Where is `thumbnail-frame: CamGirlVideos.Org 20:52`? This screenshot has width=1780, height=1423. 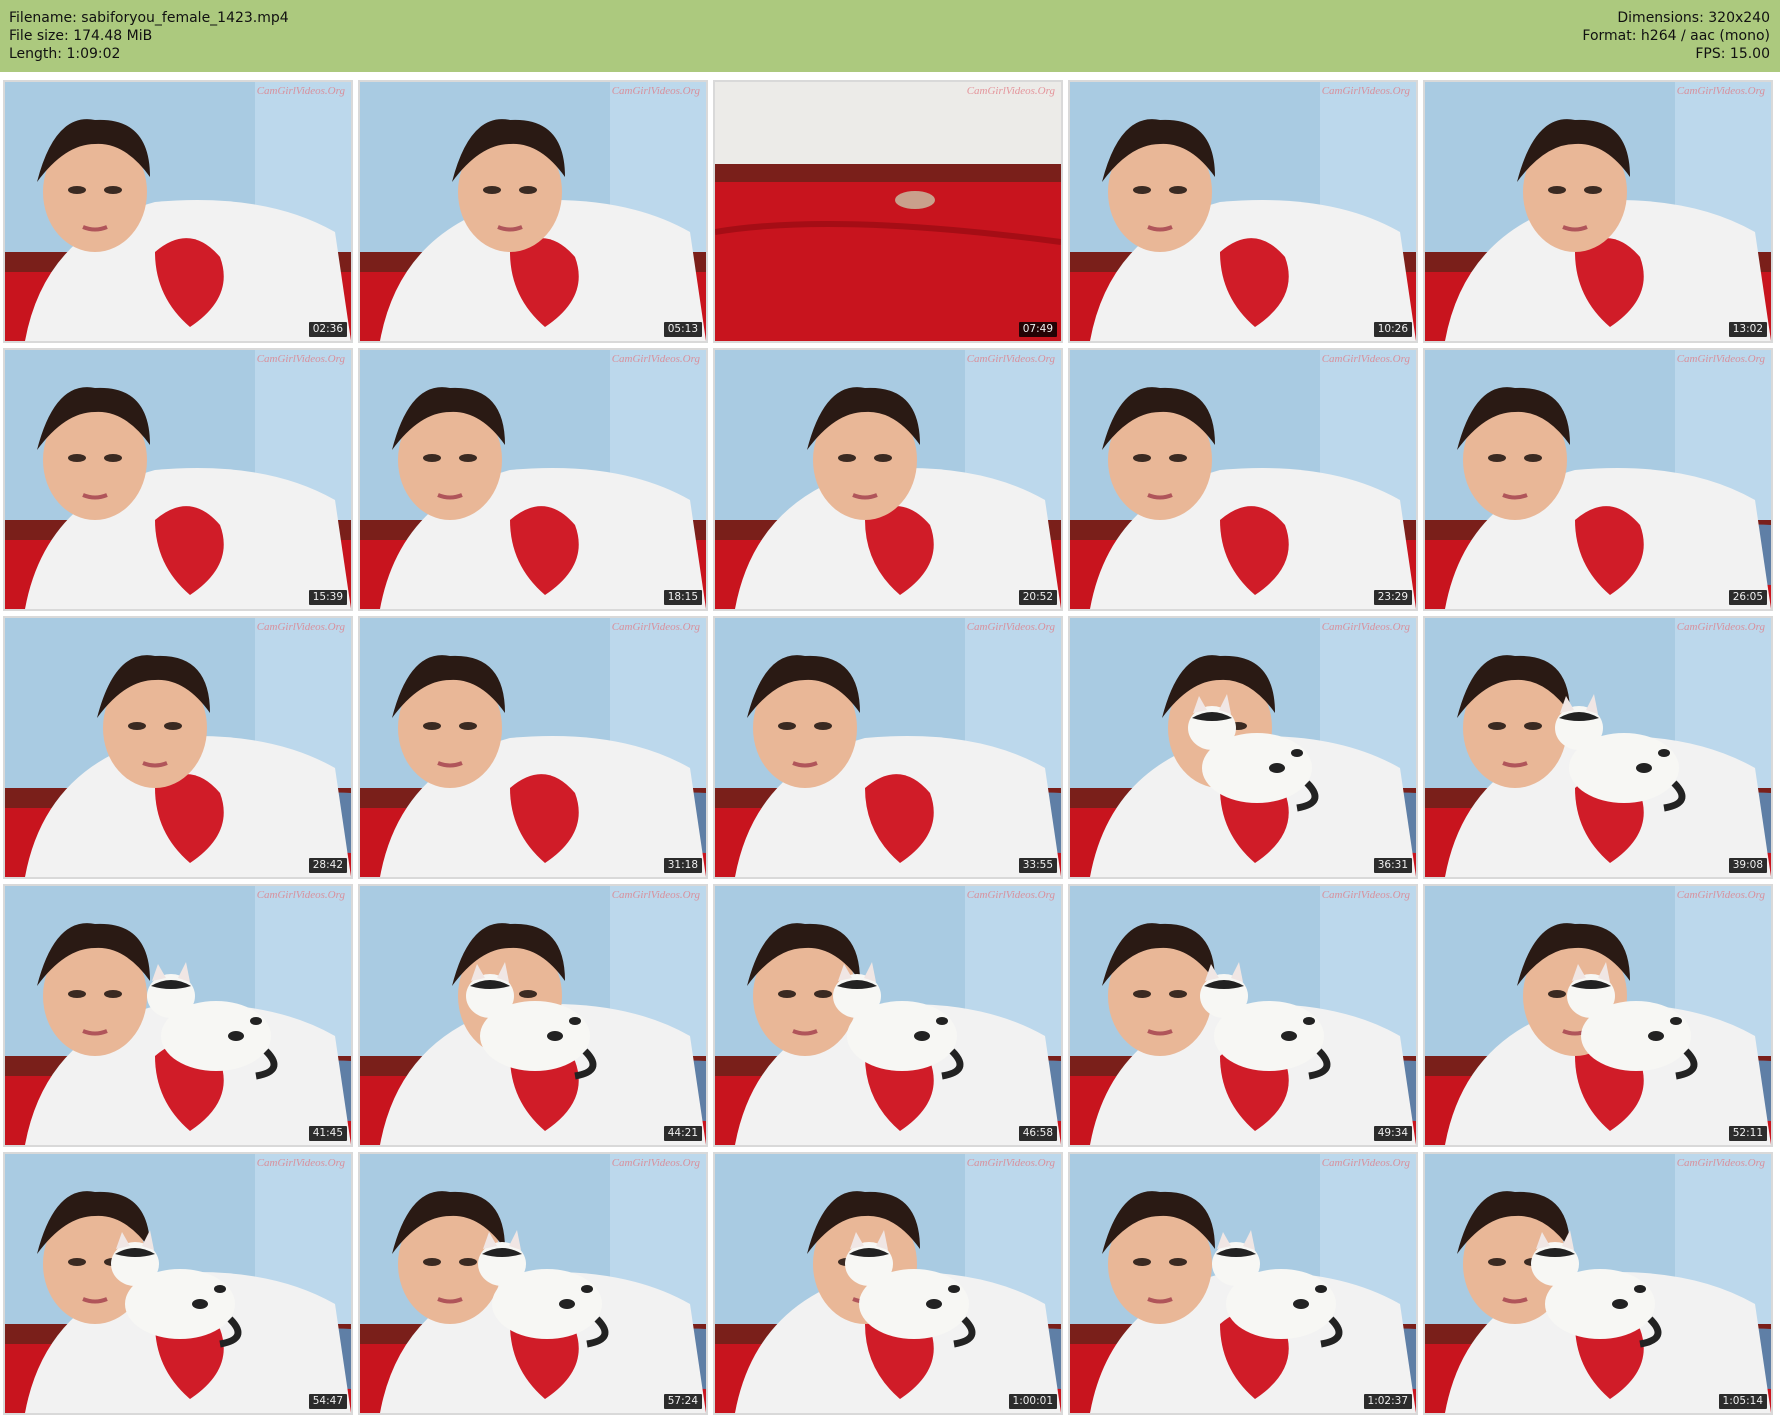
thumbnail-frame: CamGirlVideos.Org 20:52 is located at coordinates (888, 479).